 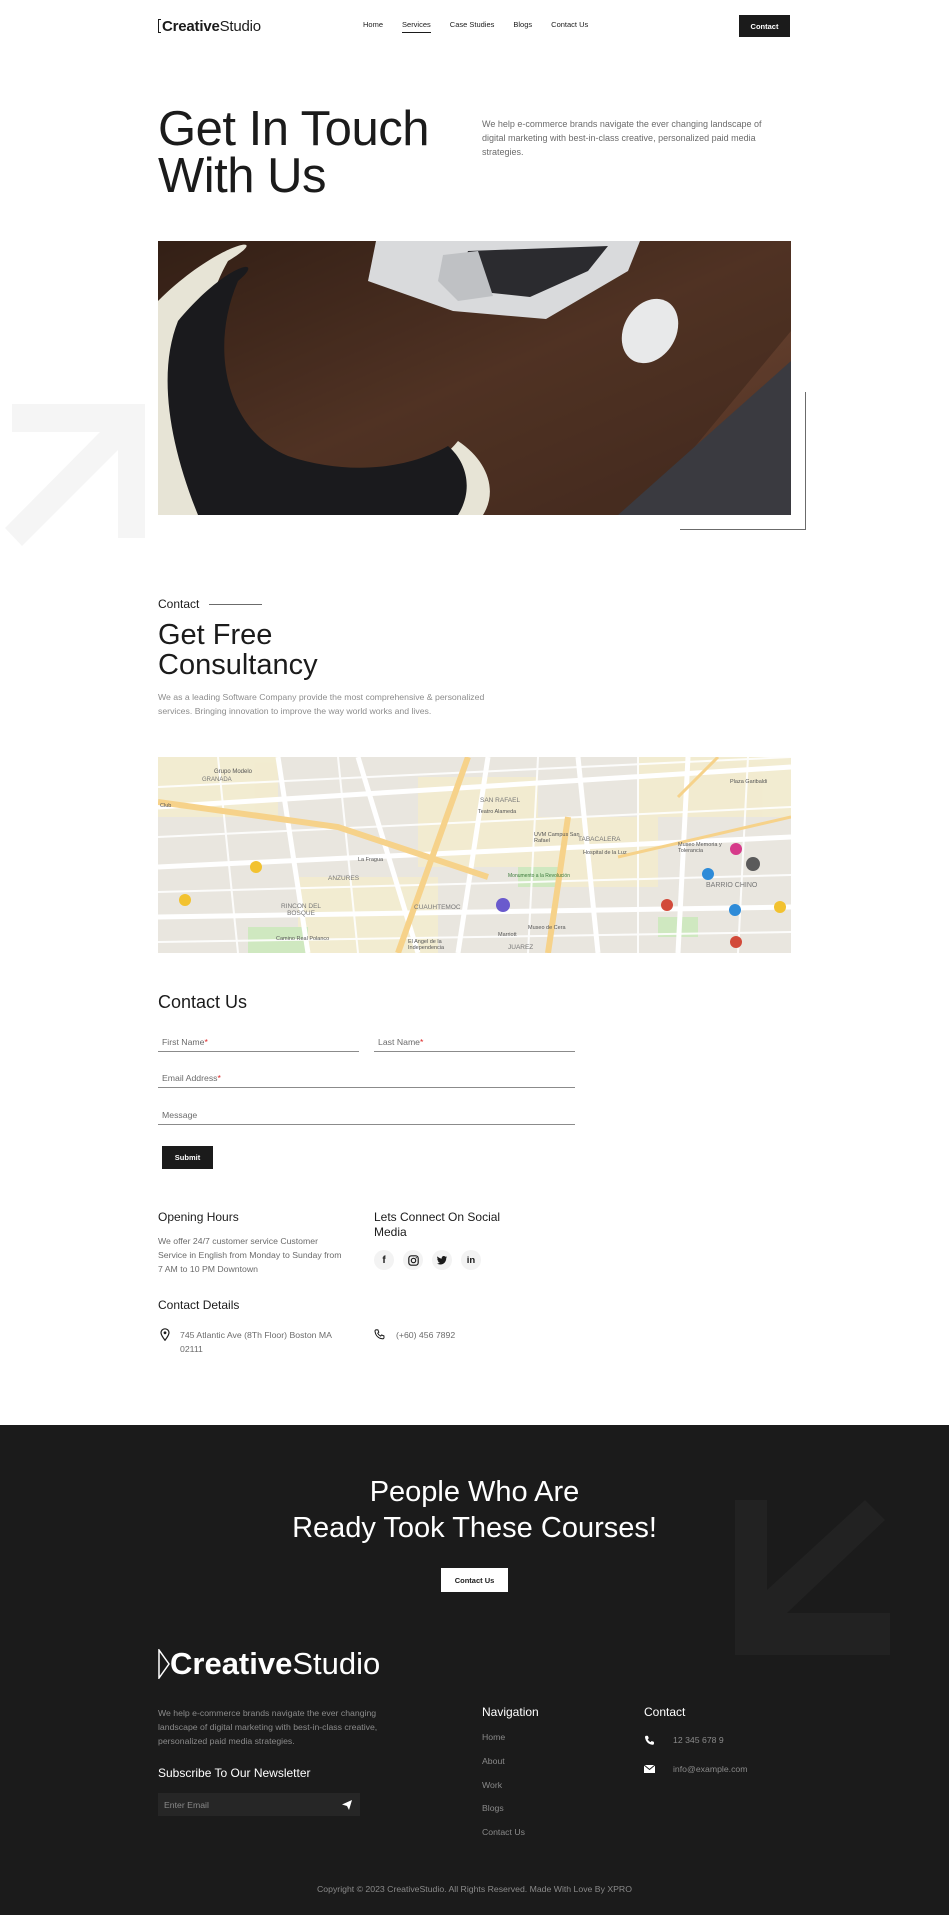 I want to click on map-label: GRANADA, so click(x=217, y=780).